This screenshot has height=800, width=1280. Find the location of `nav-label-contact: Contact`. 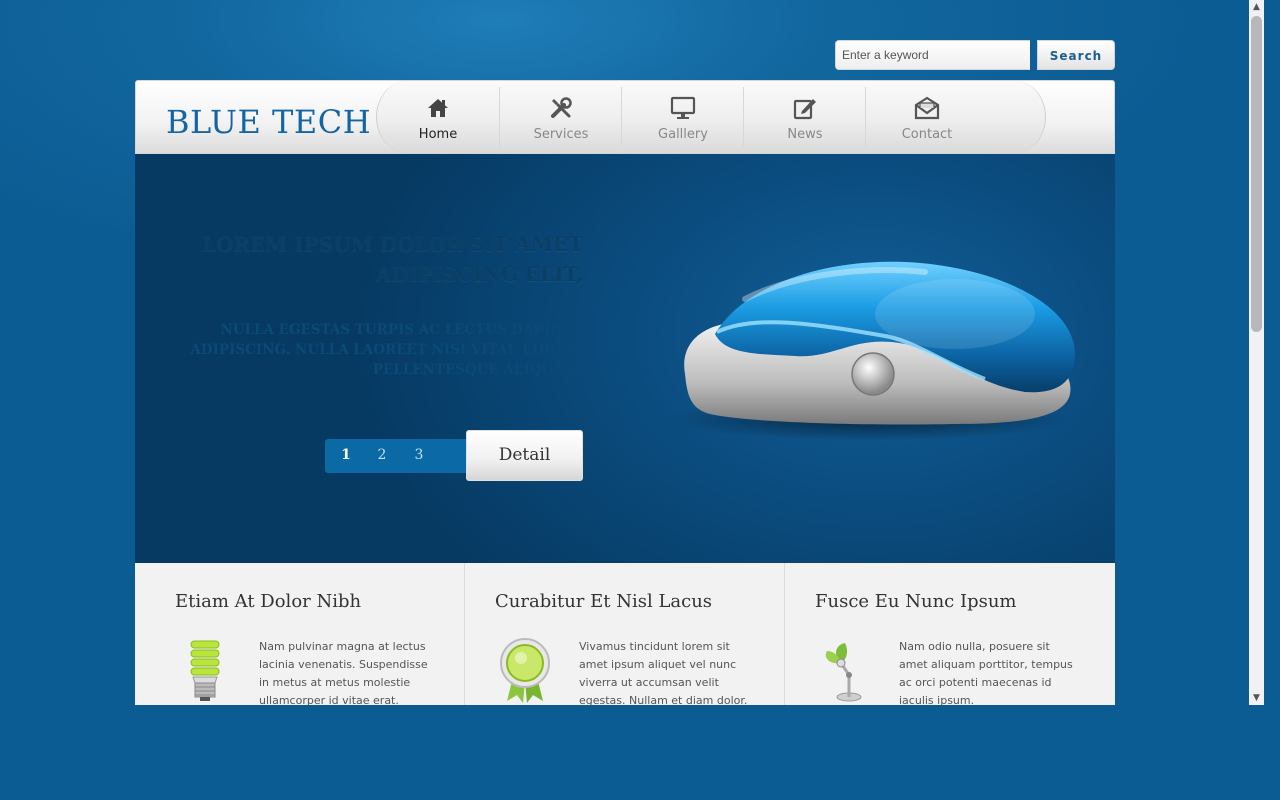

nav-label-contact: Contact is located at coordinates (927, 134).